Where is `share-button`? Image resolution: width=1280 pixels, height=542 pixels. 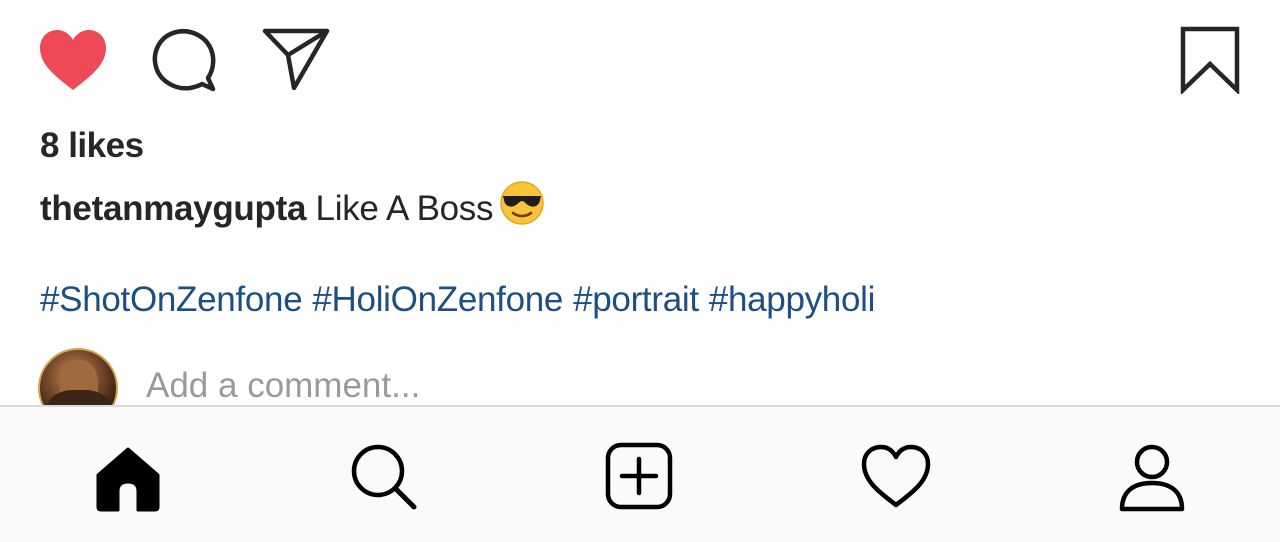 share-button is located at coordinates (296, 59).